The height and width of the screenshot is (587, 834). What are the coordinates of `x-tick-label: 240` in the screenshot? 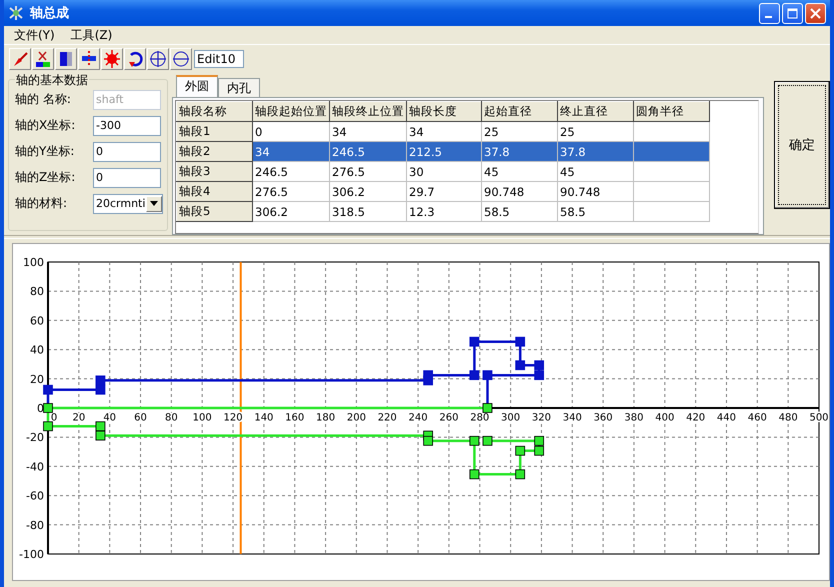 It's located at (418, 418).